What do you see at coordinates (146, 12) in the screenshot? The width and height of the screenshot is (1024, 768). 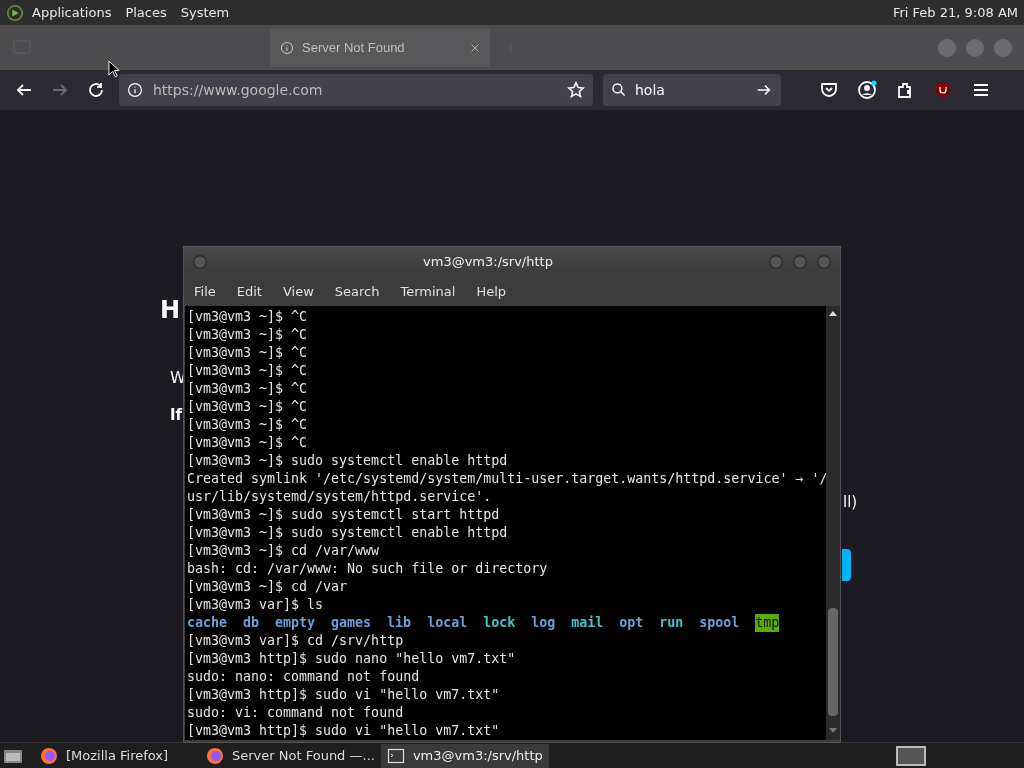 I see `panel-menu: Places` at bounding box center [146, 12].